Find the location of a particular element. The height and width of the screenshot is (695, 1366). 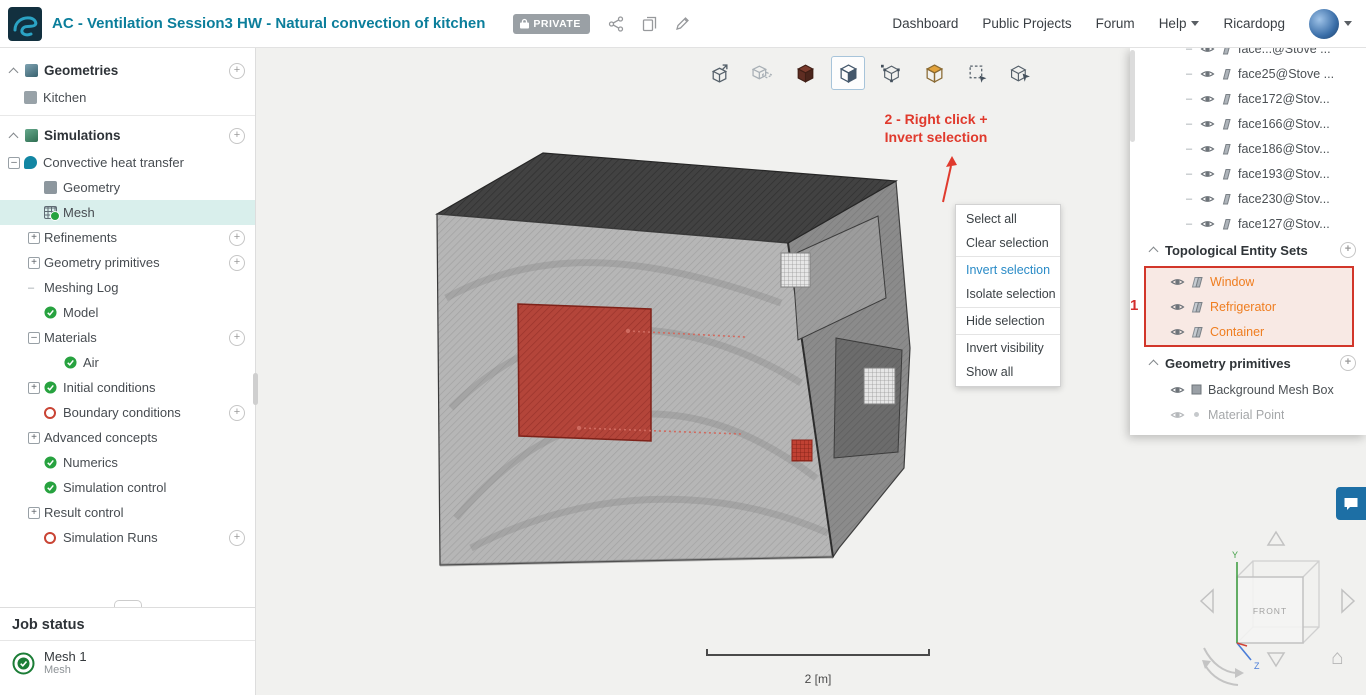

menu-item-invert-visibility: Invert visibility is located at coordinates (1008, 348).